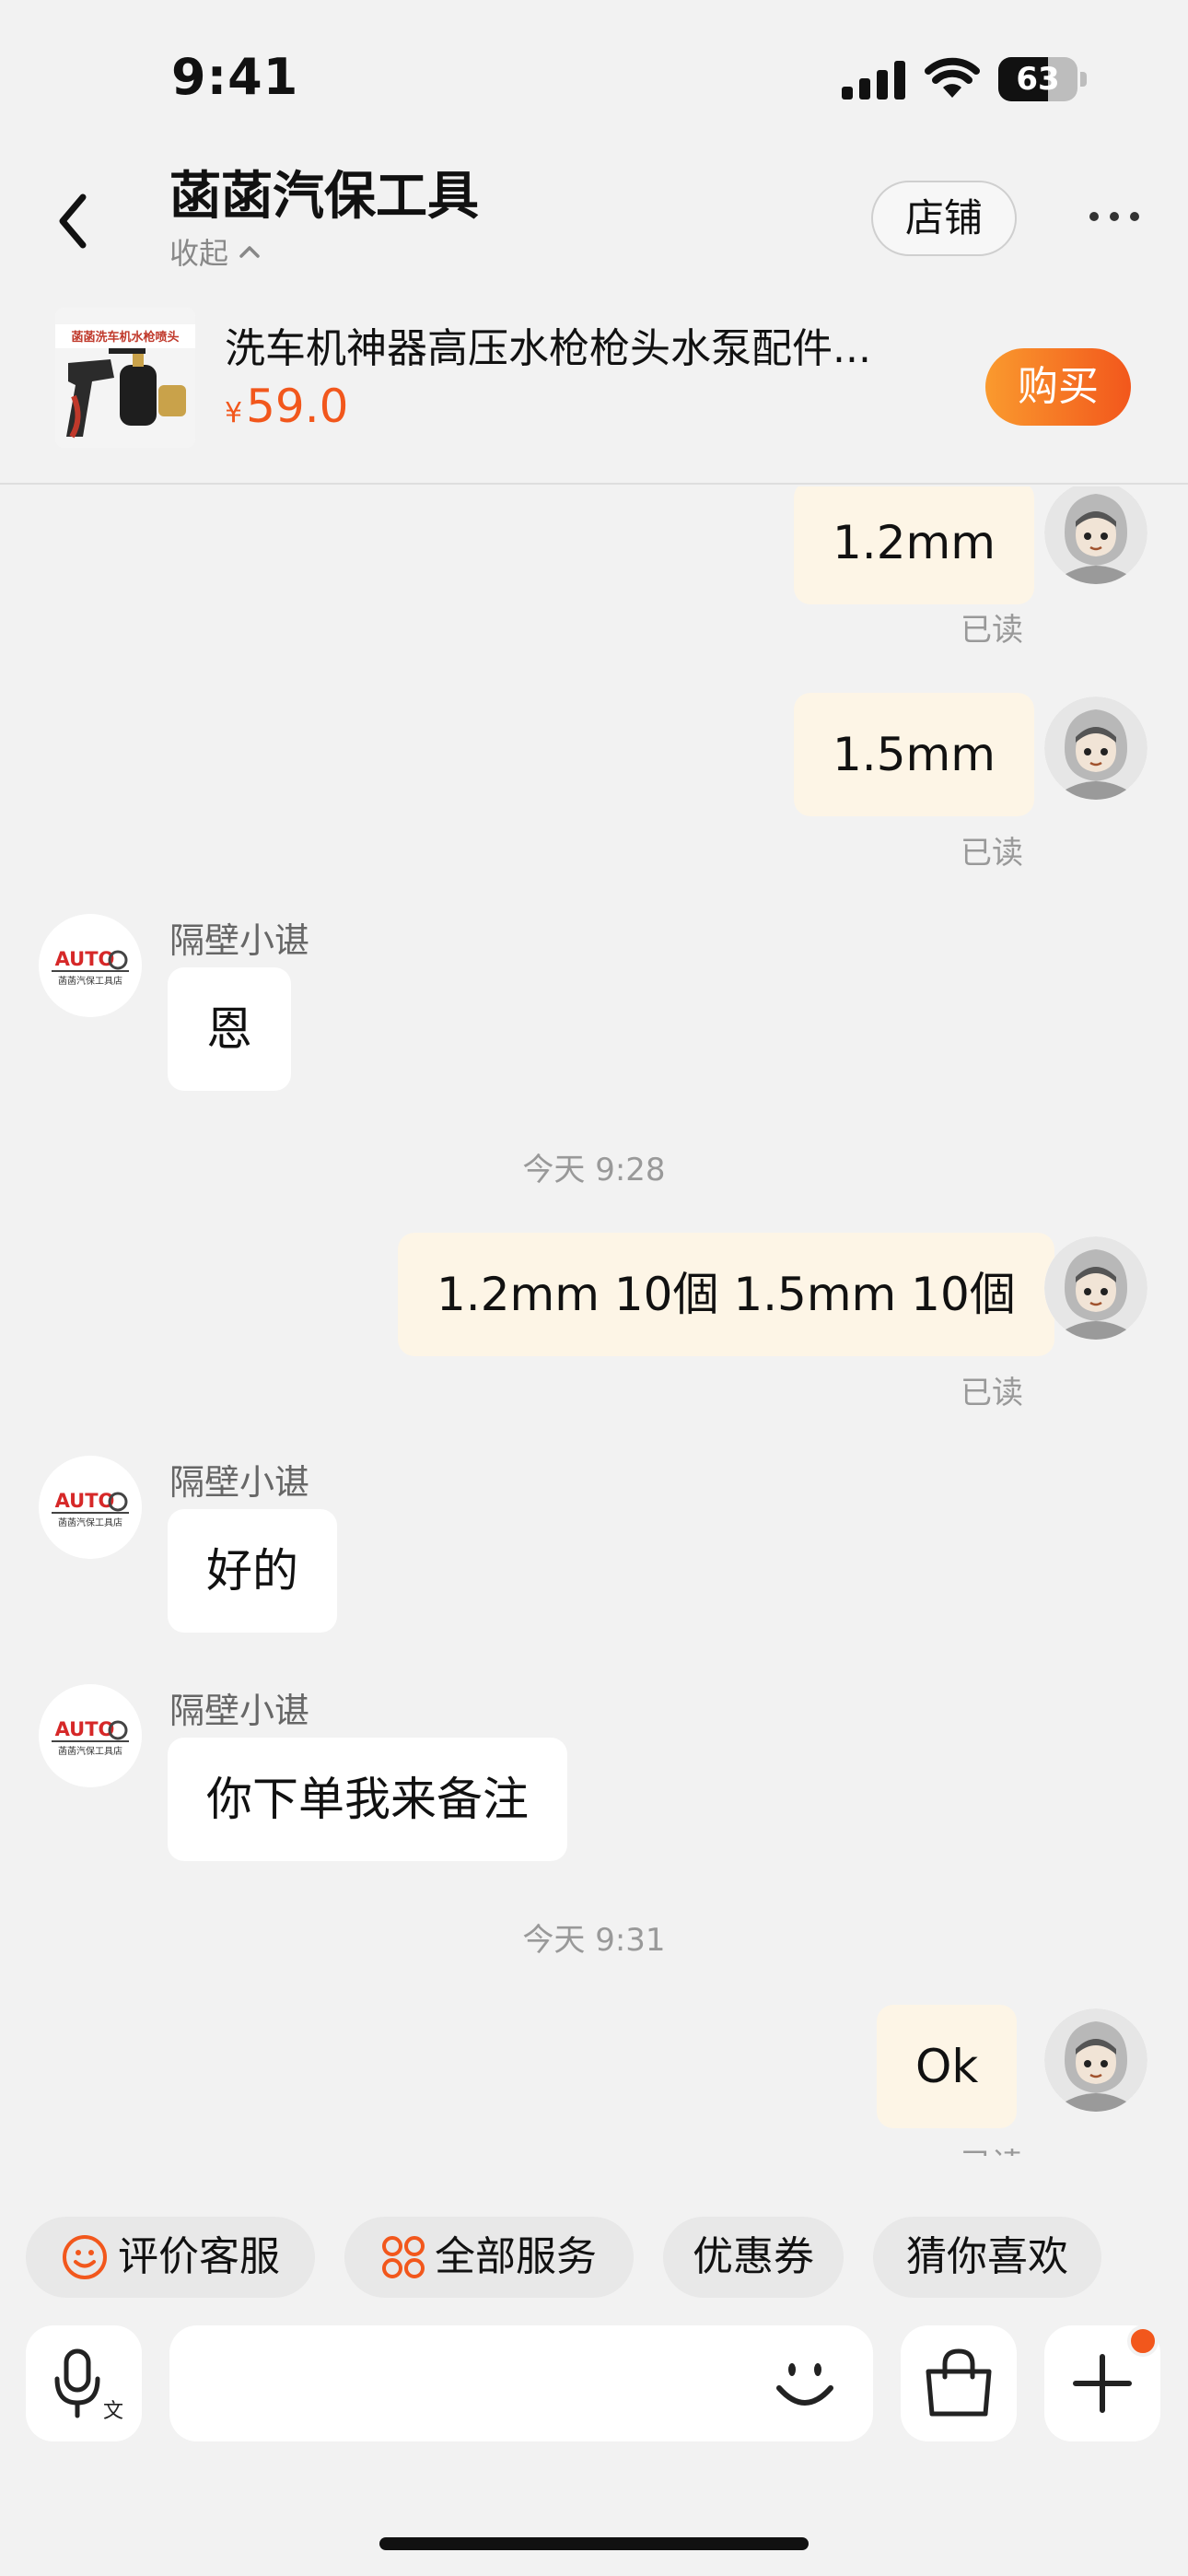 The height and width of the screenshot is (2576, 1188). Describe the element at coordinates (113, 2411) in the screenshot. I see `svg-text: 文` at that location.